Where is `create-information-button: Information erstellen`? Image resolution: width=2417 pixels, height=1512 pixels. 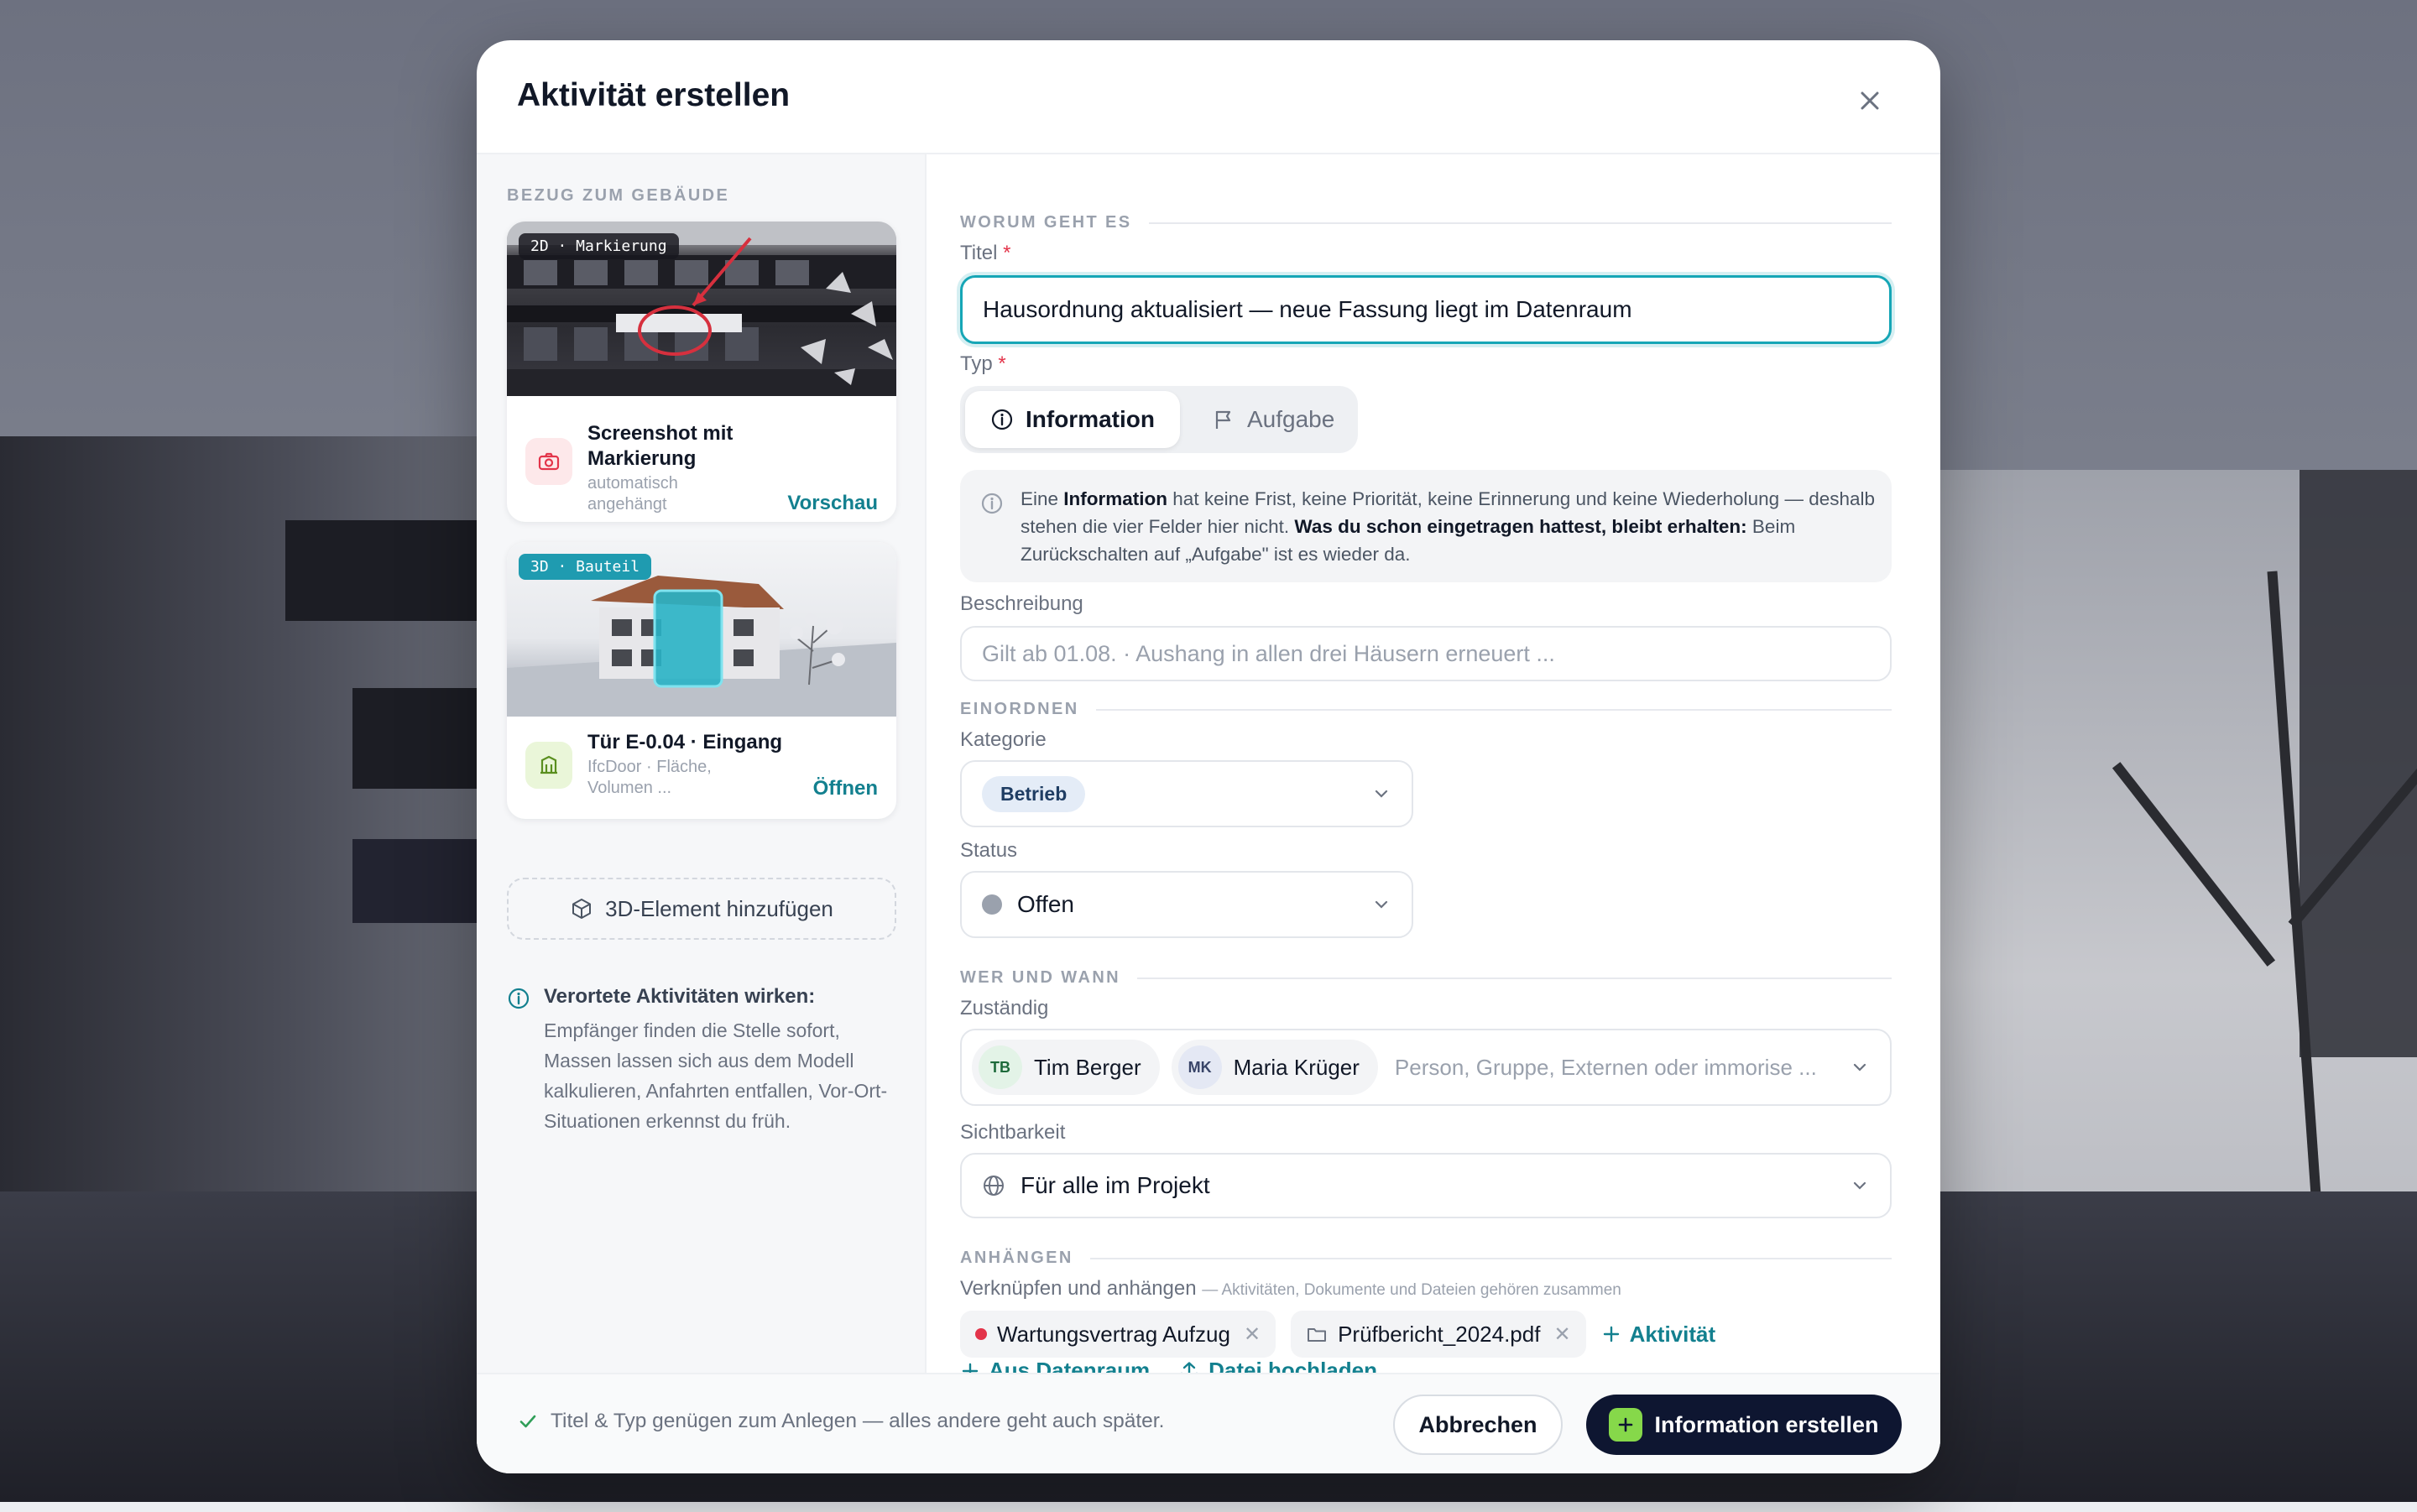 create-information-button: Information erstellen is located at coordinates (1744, 1425).